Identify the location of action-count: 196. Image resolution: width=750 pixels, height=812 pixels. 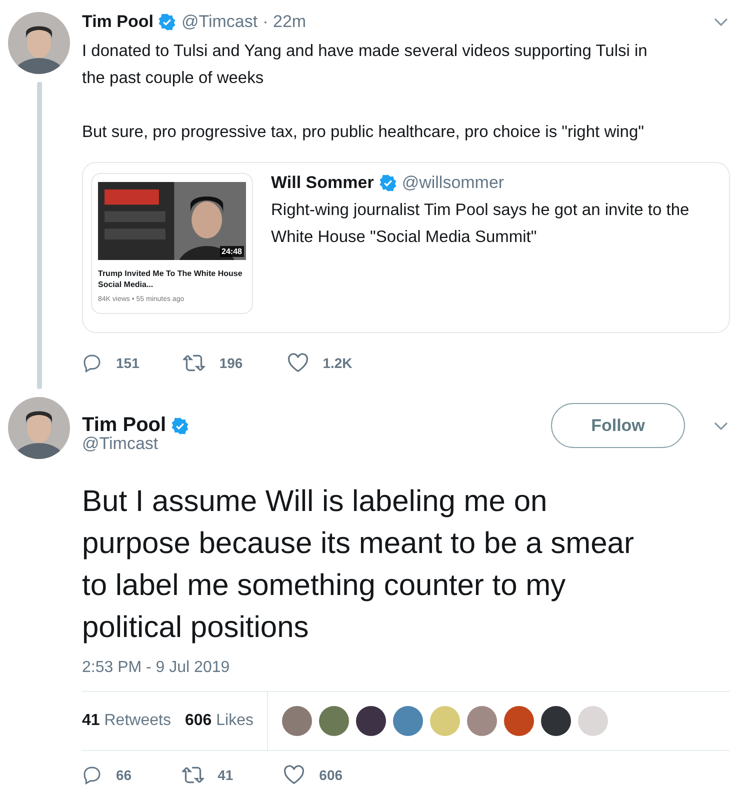
(231, 363).